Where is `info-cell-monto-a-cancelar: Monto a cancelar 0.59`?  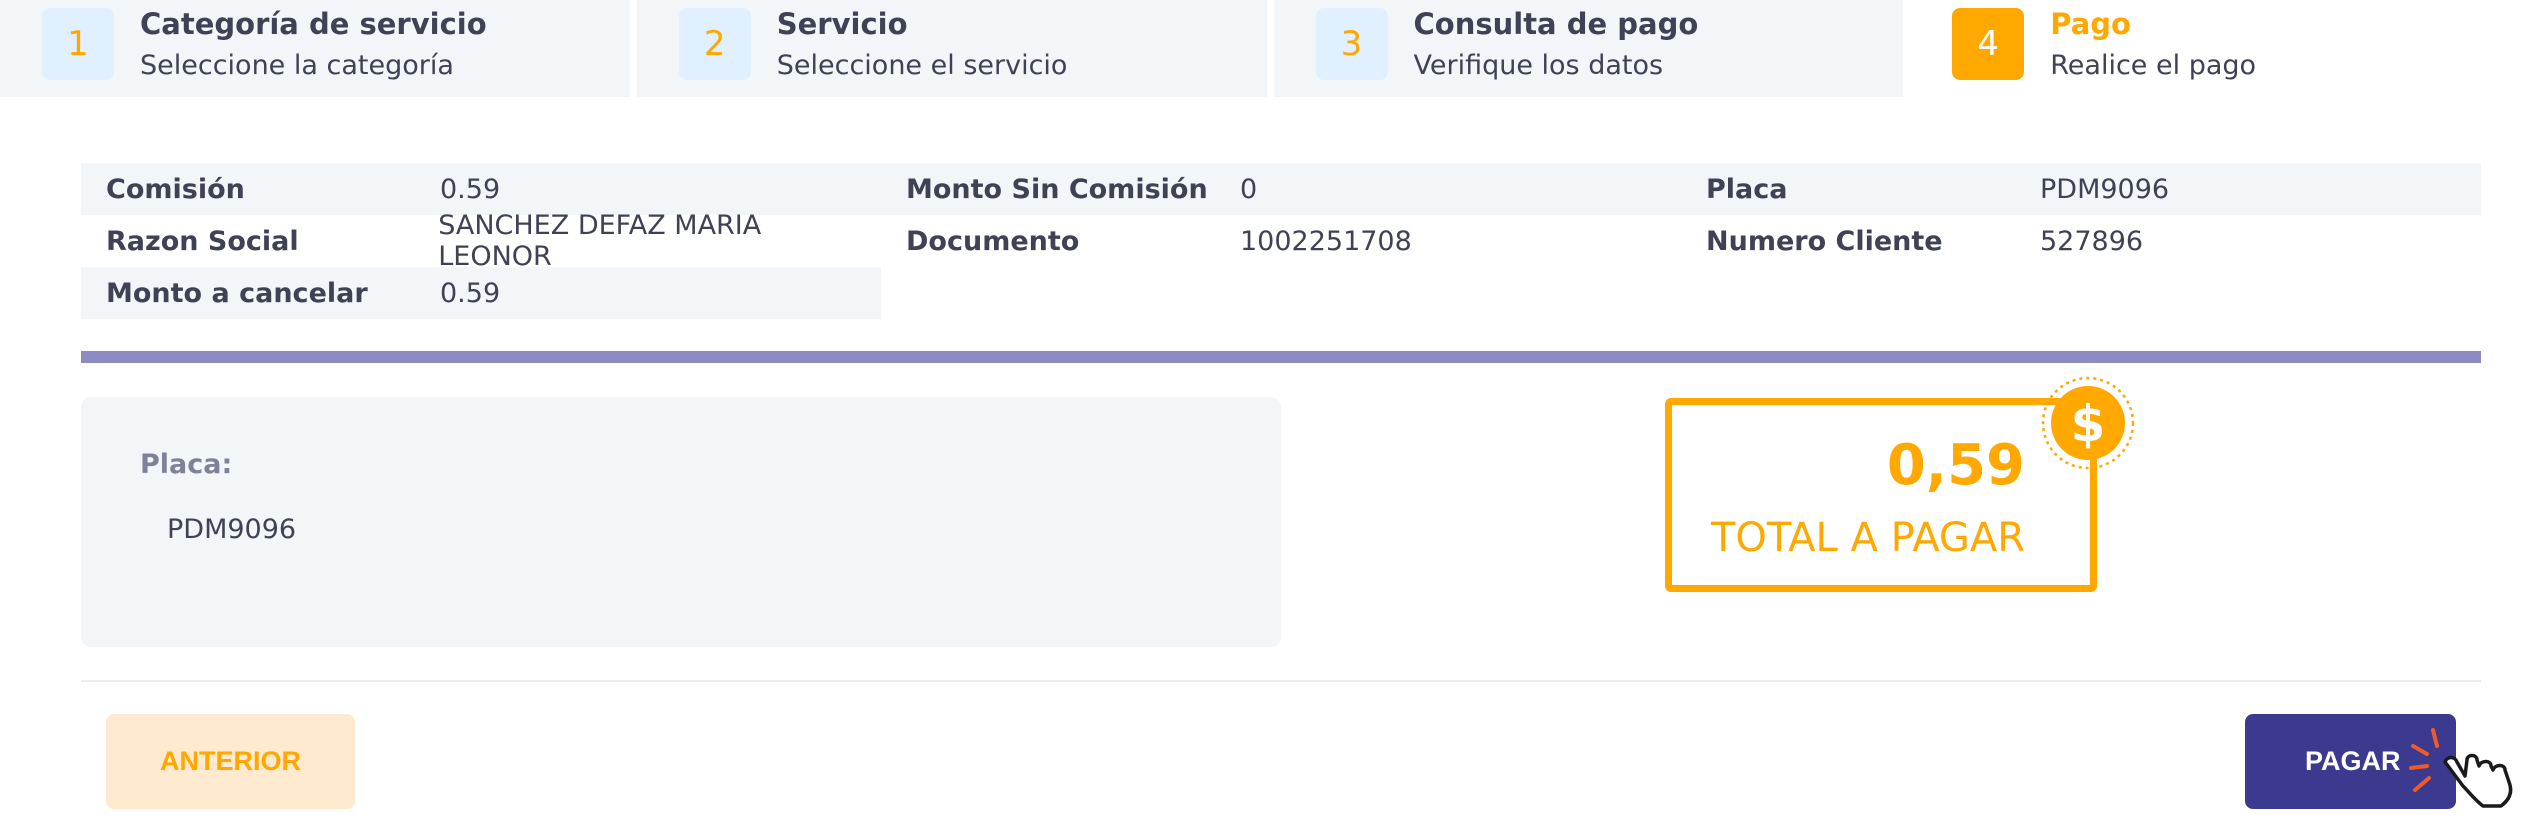
info-cell-monto-a-cancelar: Monto a cancelar 0.59 is located at coordinates (481, 293).